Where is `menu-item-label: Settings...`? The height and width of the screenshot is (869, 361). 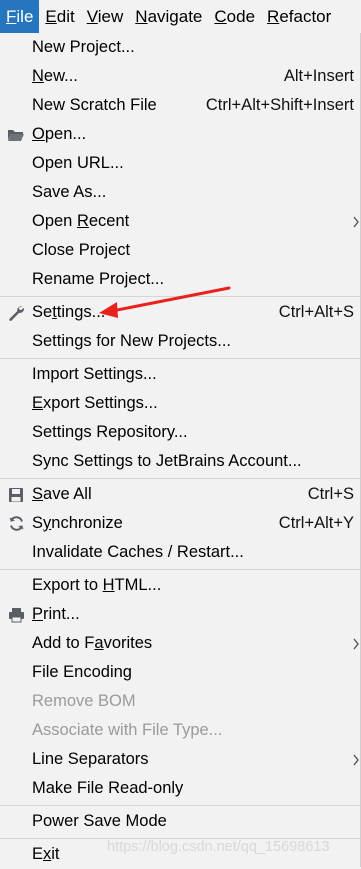 menu-item-label: Settings... is located at coordinates (69, 312).